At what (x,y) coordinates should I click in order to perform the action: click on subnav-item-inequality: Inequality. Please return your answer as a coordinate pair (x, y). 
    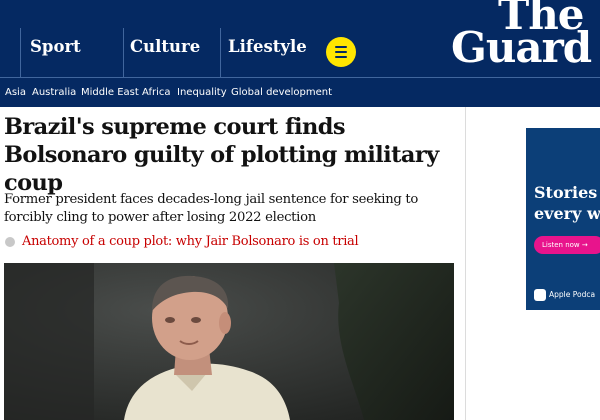
    Looking at the image, I should click on (202, 93).